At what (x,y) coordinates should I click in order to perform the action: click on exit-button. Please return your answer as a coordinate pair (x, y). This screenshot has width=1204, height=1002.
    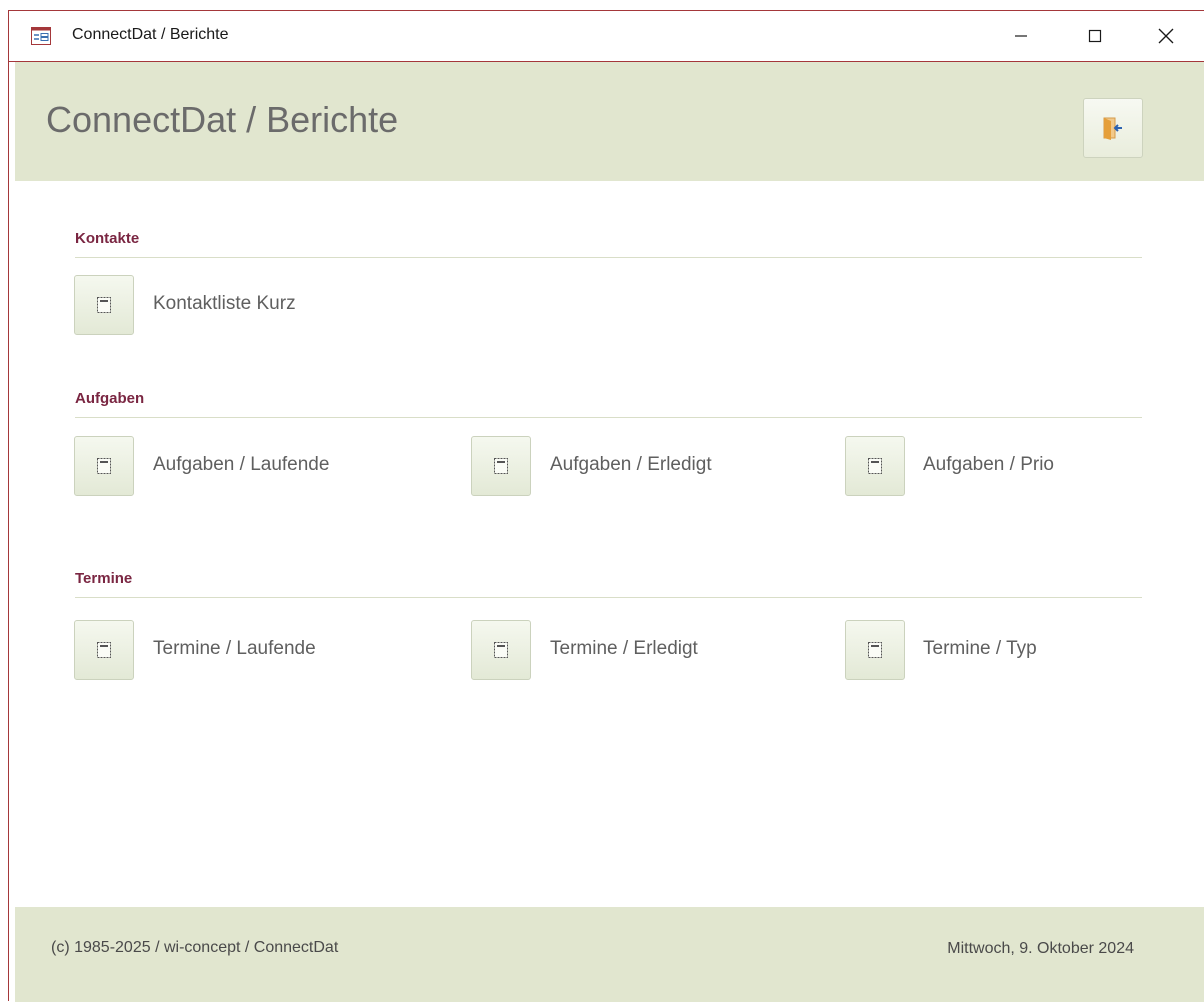
    Looking at the image, I should click on (1113, 128).